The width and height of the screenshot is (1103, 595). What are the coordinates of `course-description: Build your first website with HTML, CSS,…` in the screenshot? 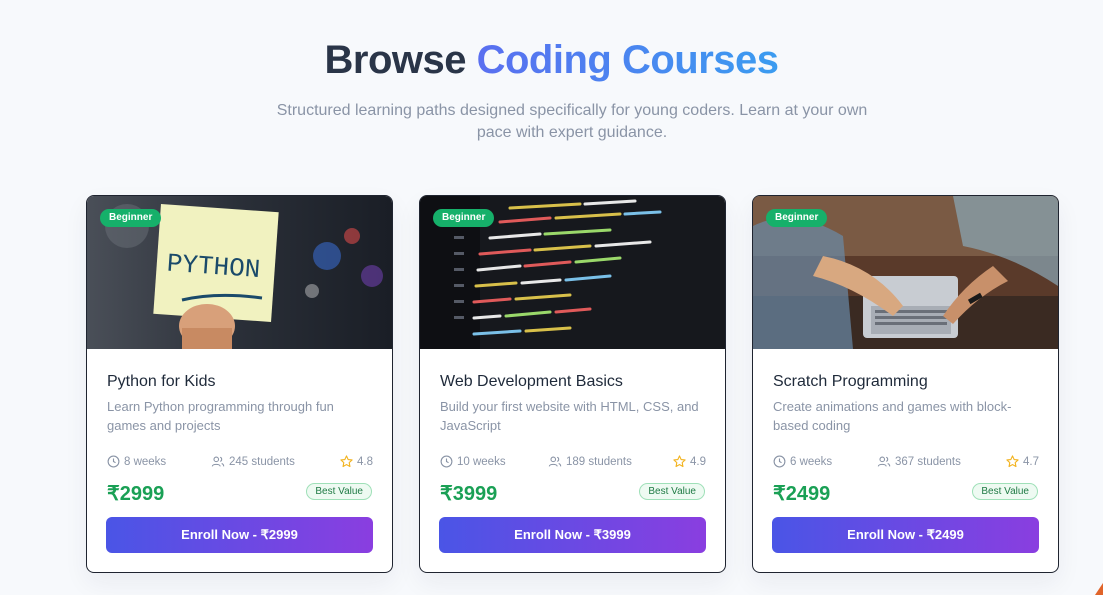 It's located at (569, 416).